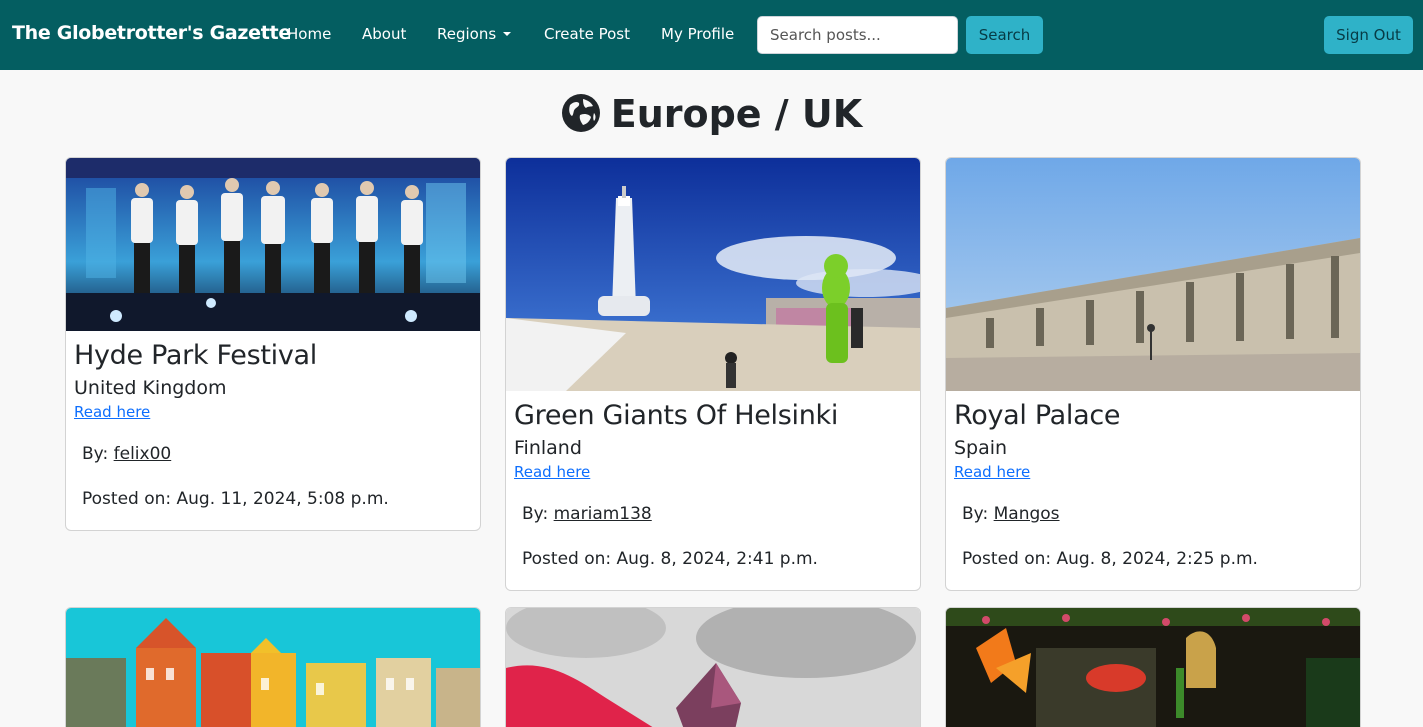 The image size is (1423, 727). I want to click on garden-display-image, so click(1153, 667).